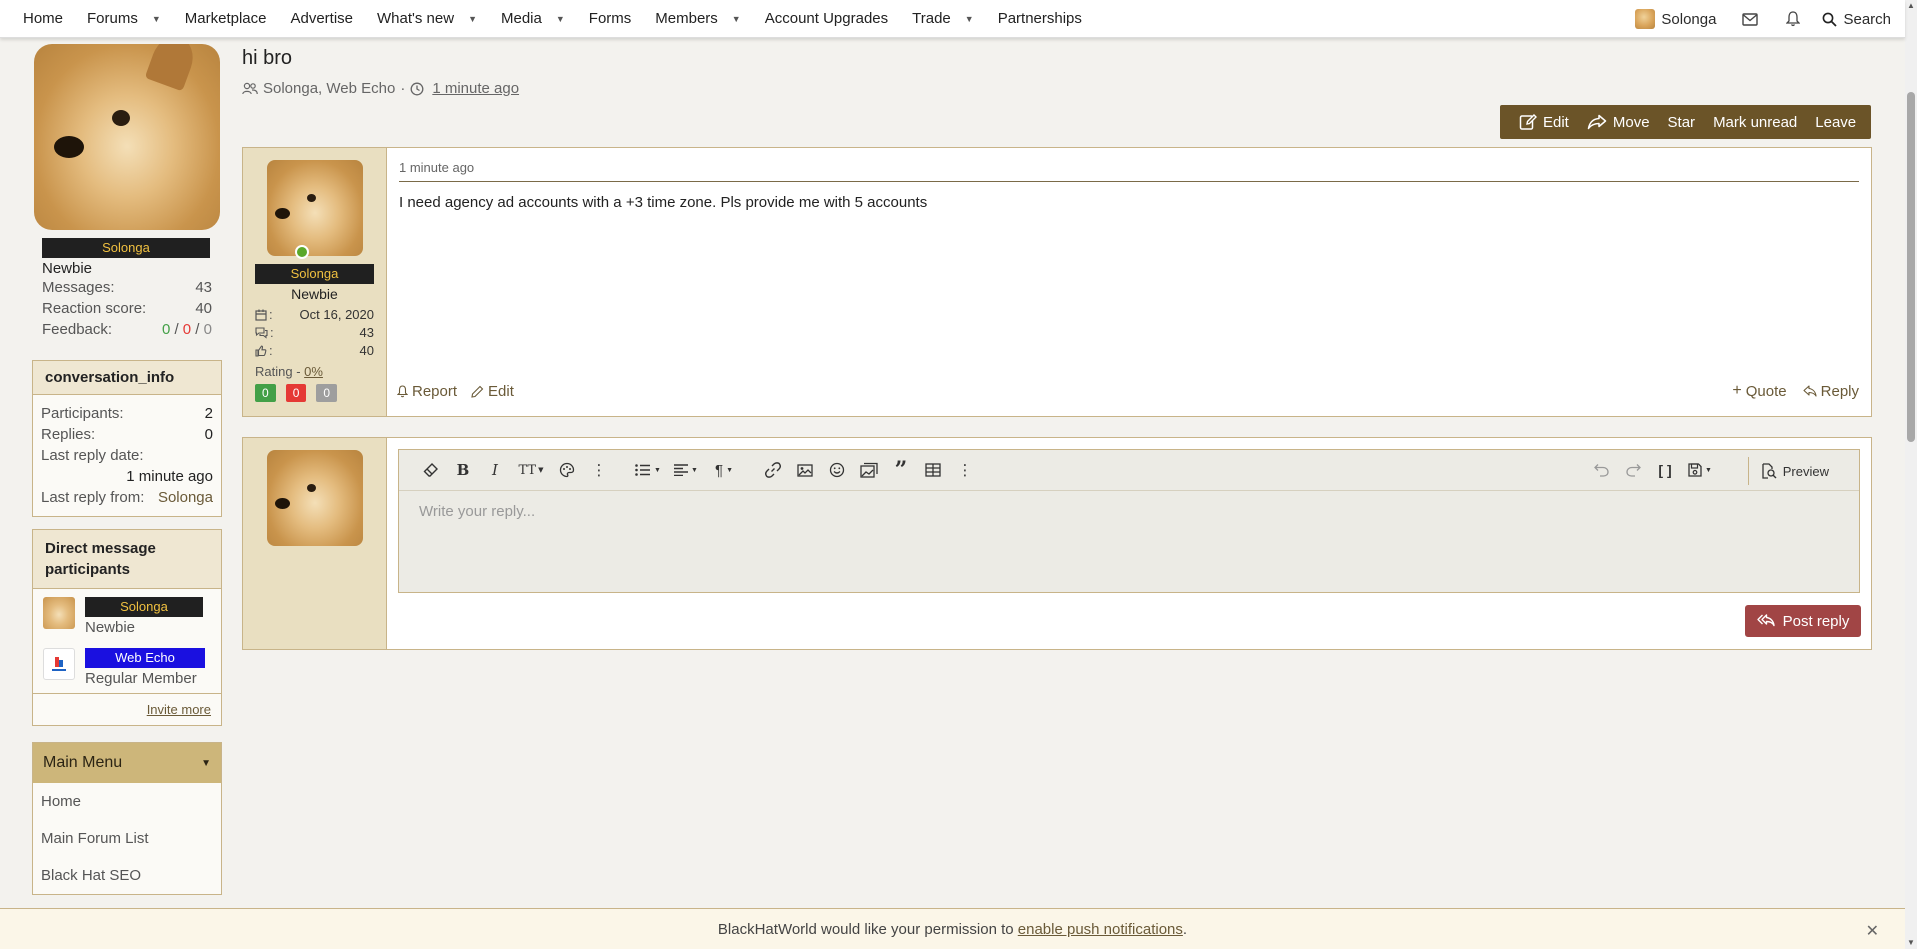 This screenshot has height=949, width=1917. What do you see at coordinates (1911, 267) in the screenshot?
I see `scrollbar-thumb` at bounding box center [1911, 267].